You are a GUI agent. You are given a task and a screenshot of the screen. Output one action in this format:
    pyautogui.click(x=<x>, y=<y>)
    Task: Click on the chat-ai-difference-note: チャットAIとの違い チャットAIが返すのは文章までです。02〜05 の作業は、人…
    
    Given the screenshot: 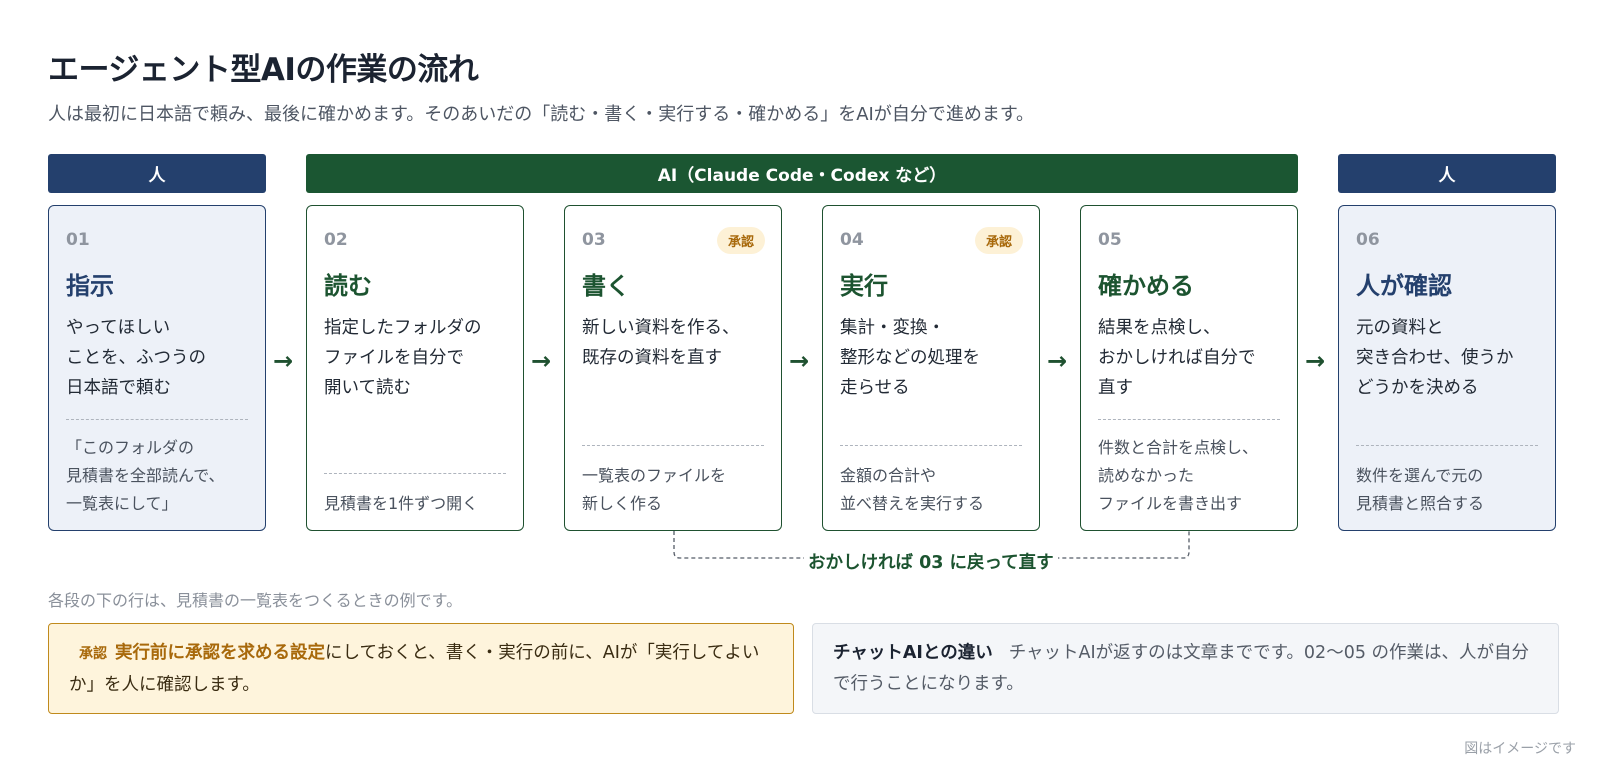 What is the action you would take?
    pyautogui.click(x=1185, y=668)
    